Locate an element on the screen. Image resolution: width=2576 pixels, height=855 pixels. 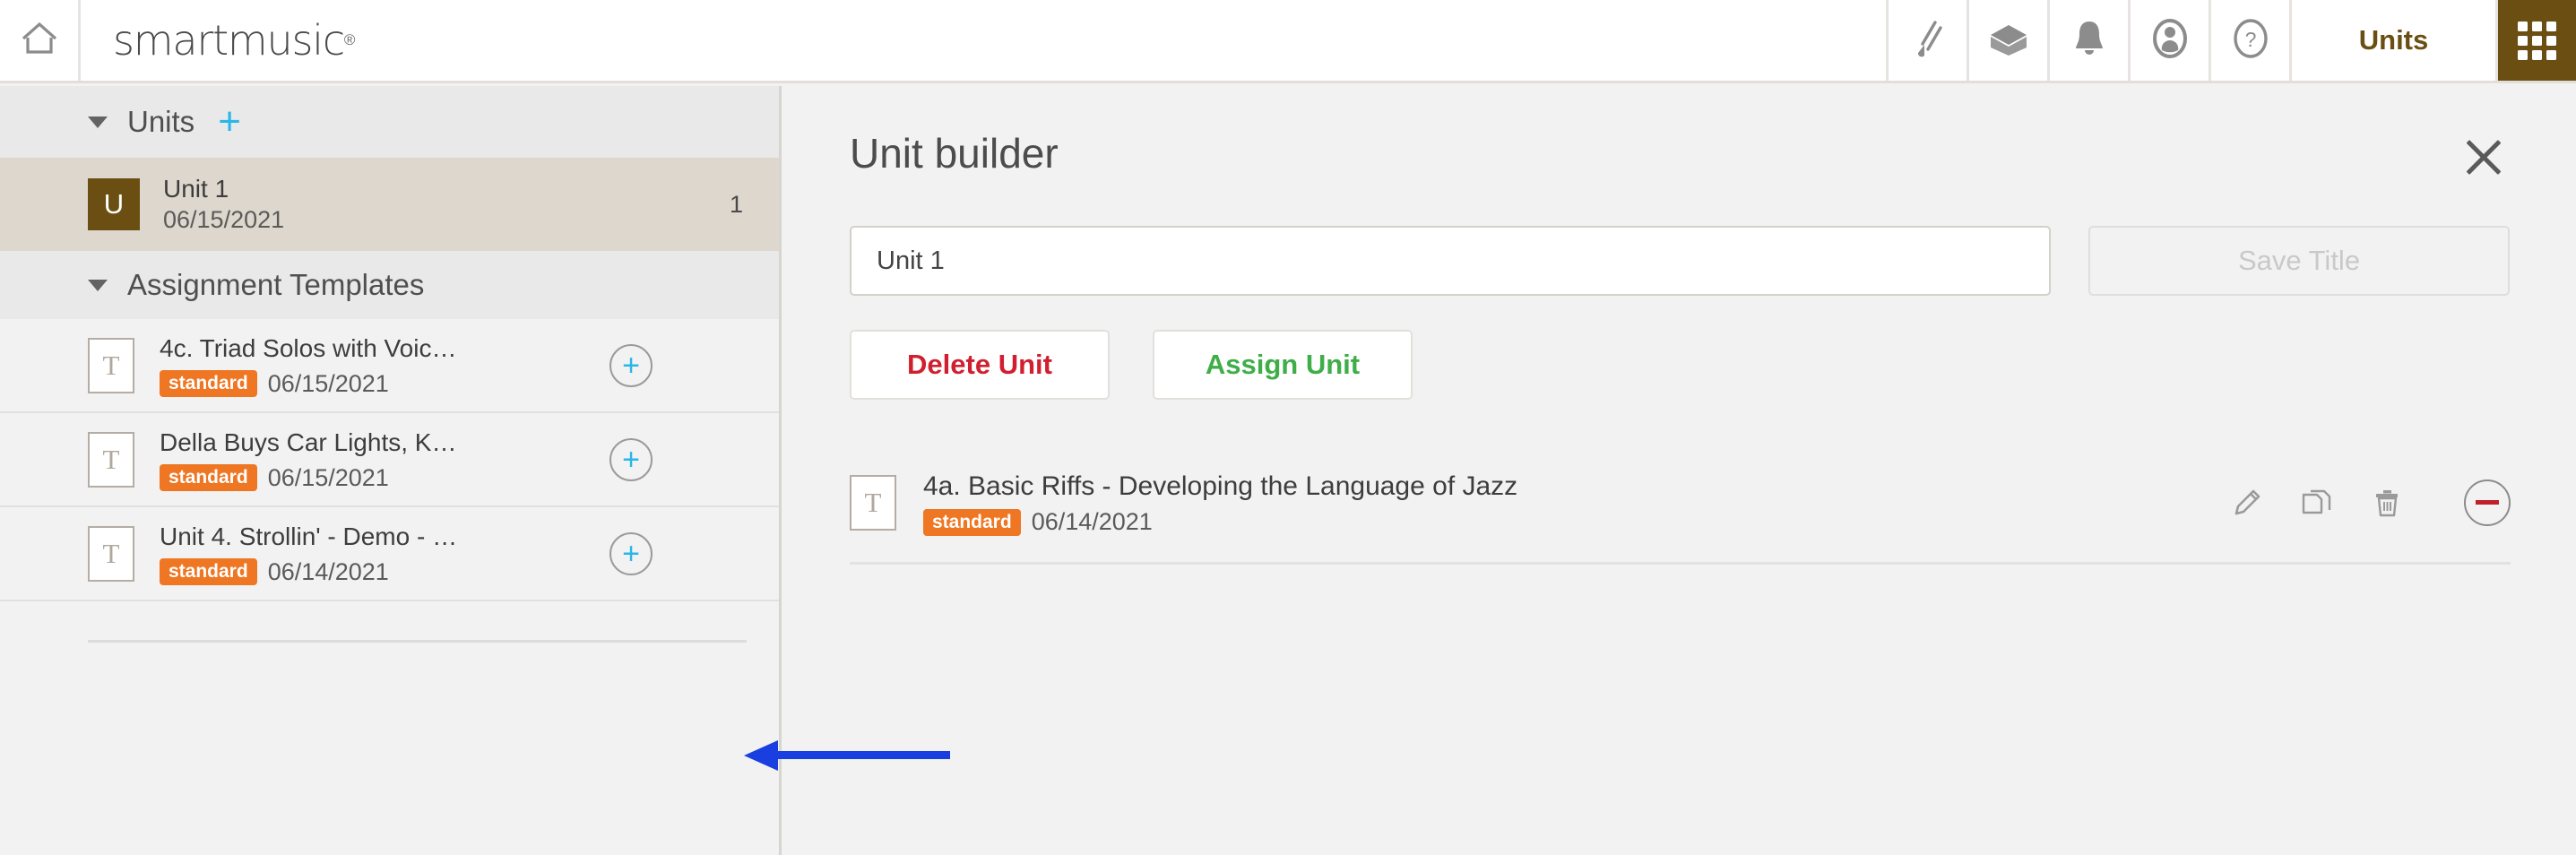
sidebar-unit-item: U Unit 1 06/15/2021 1 is located at coordinates (389, 204).